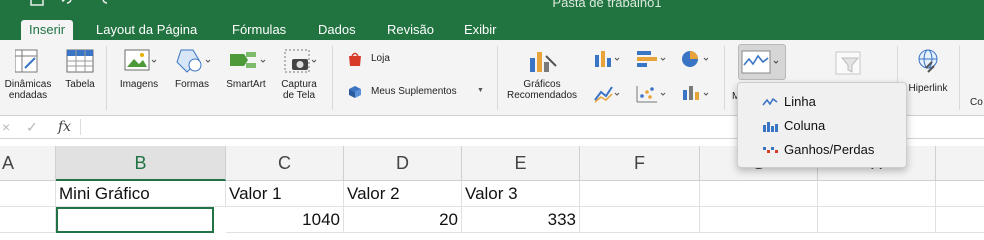 The image size is (984, 240). I want to click on line-chart-button, so click(608, 94).